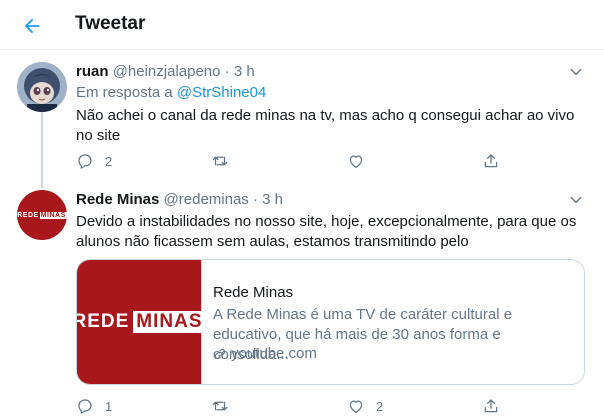  What do you see at coordinates (85, 406) in the screenshot?
I see `reply-icon` at bounding box center [85, 406].